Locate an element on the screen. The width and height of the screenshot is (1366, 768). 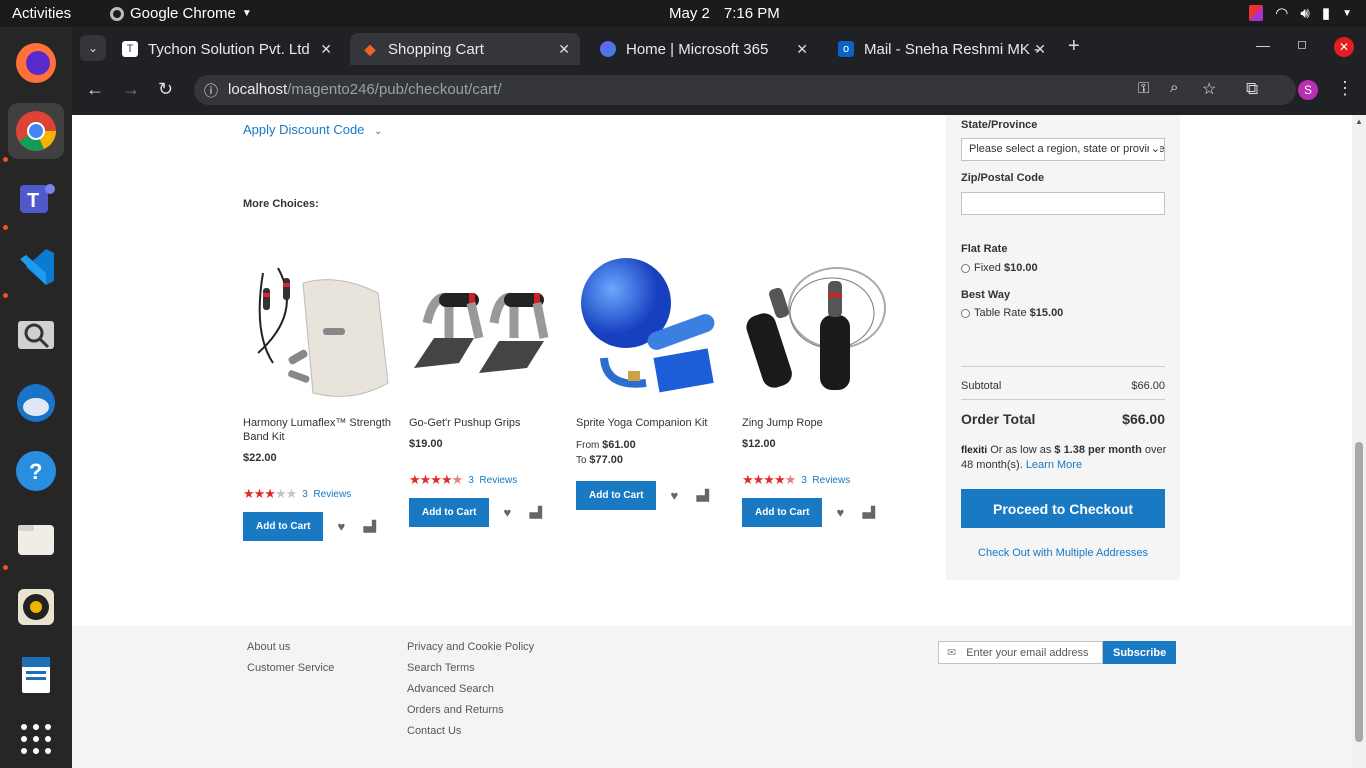
writer-icon is located at coordinates (36, 675).